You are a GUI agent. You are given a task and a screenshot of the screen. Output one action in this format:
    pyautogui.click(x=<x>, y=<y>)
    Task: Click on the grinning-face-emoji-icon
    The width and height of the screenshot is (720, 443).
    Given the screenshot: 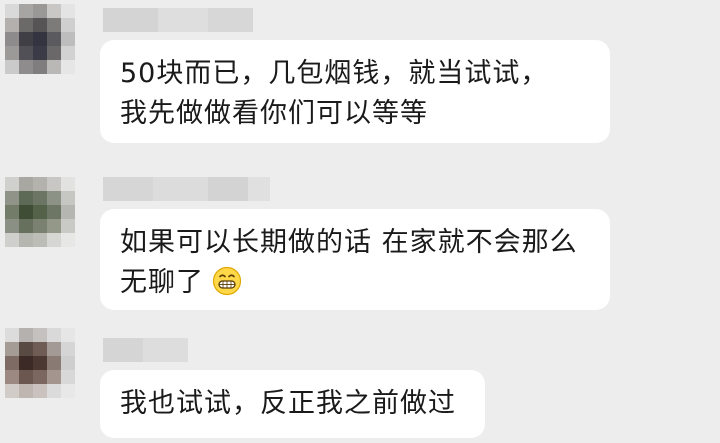 What is the action you would take?
    pyautogui.click(x=227, y=281)
    